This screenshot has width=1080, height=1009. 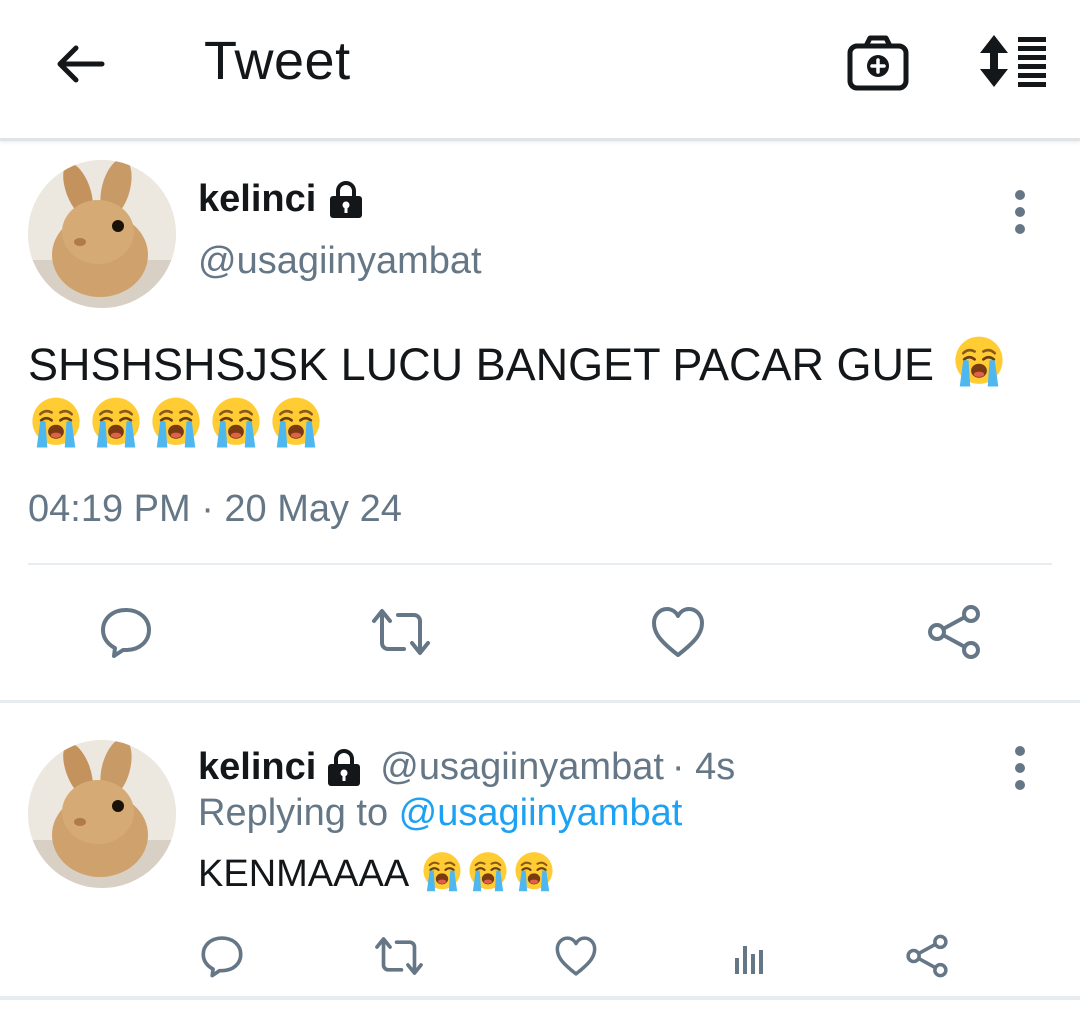 I want to click on analytics-icon, so click(x=749, y=960).